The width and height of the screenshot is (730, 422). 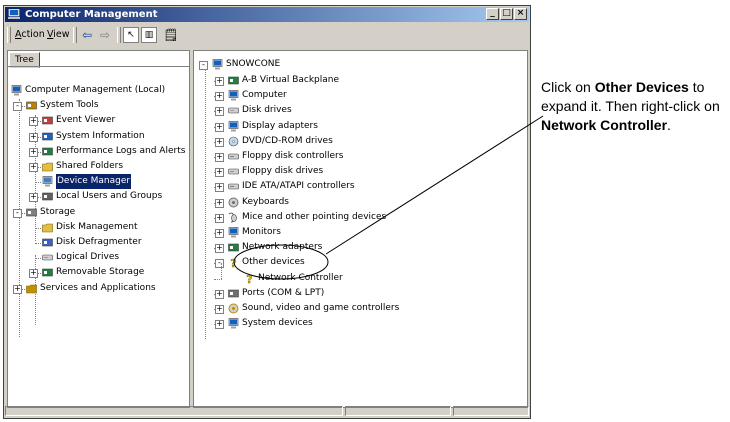 I want to click on tree-item-logical-drives: Logical Drives, so click(x=98, y=257).